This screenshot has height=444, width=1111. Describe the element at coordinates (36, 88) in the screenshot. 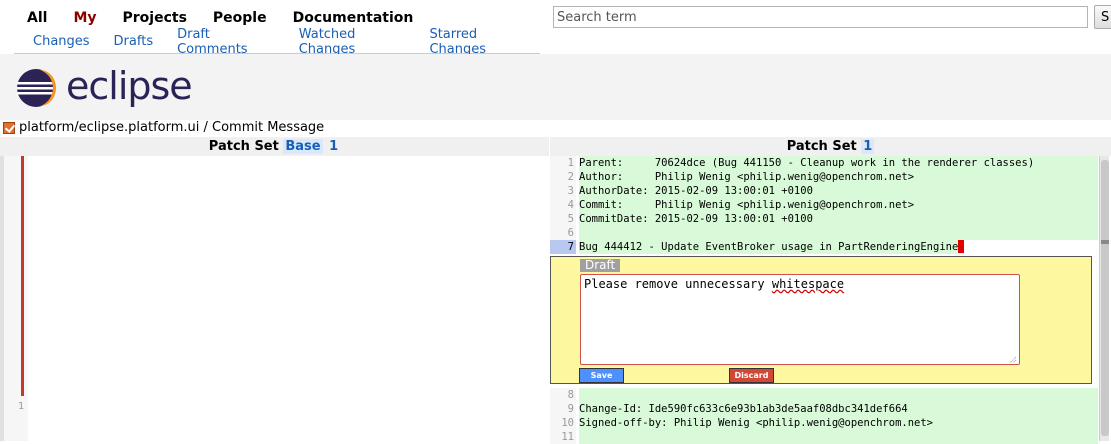

I see `eclipse-logo-icon` at that location.